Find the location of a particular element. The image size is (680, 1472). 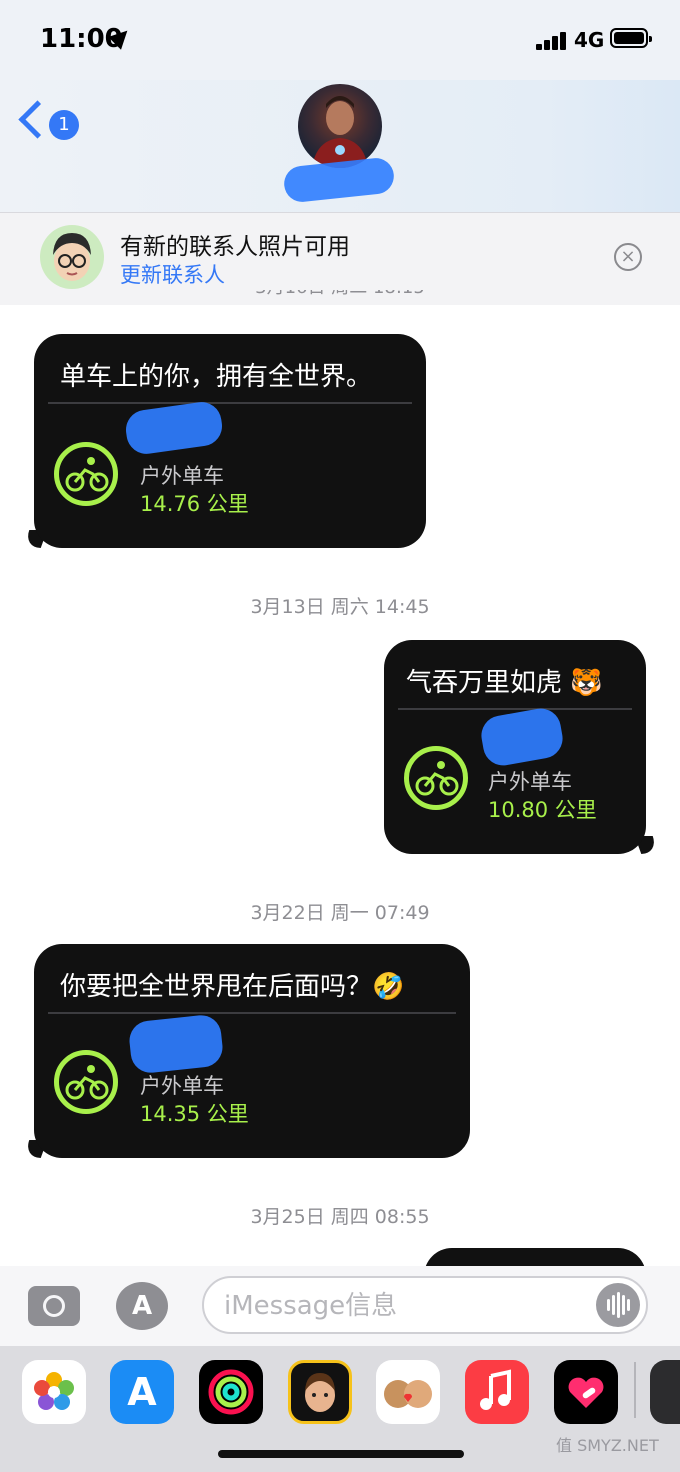

message-input-bar: A is located at coordinates (340, 1306).